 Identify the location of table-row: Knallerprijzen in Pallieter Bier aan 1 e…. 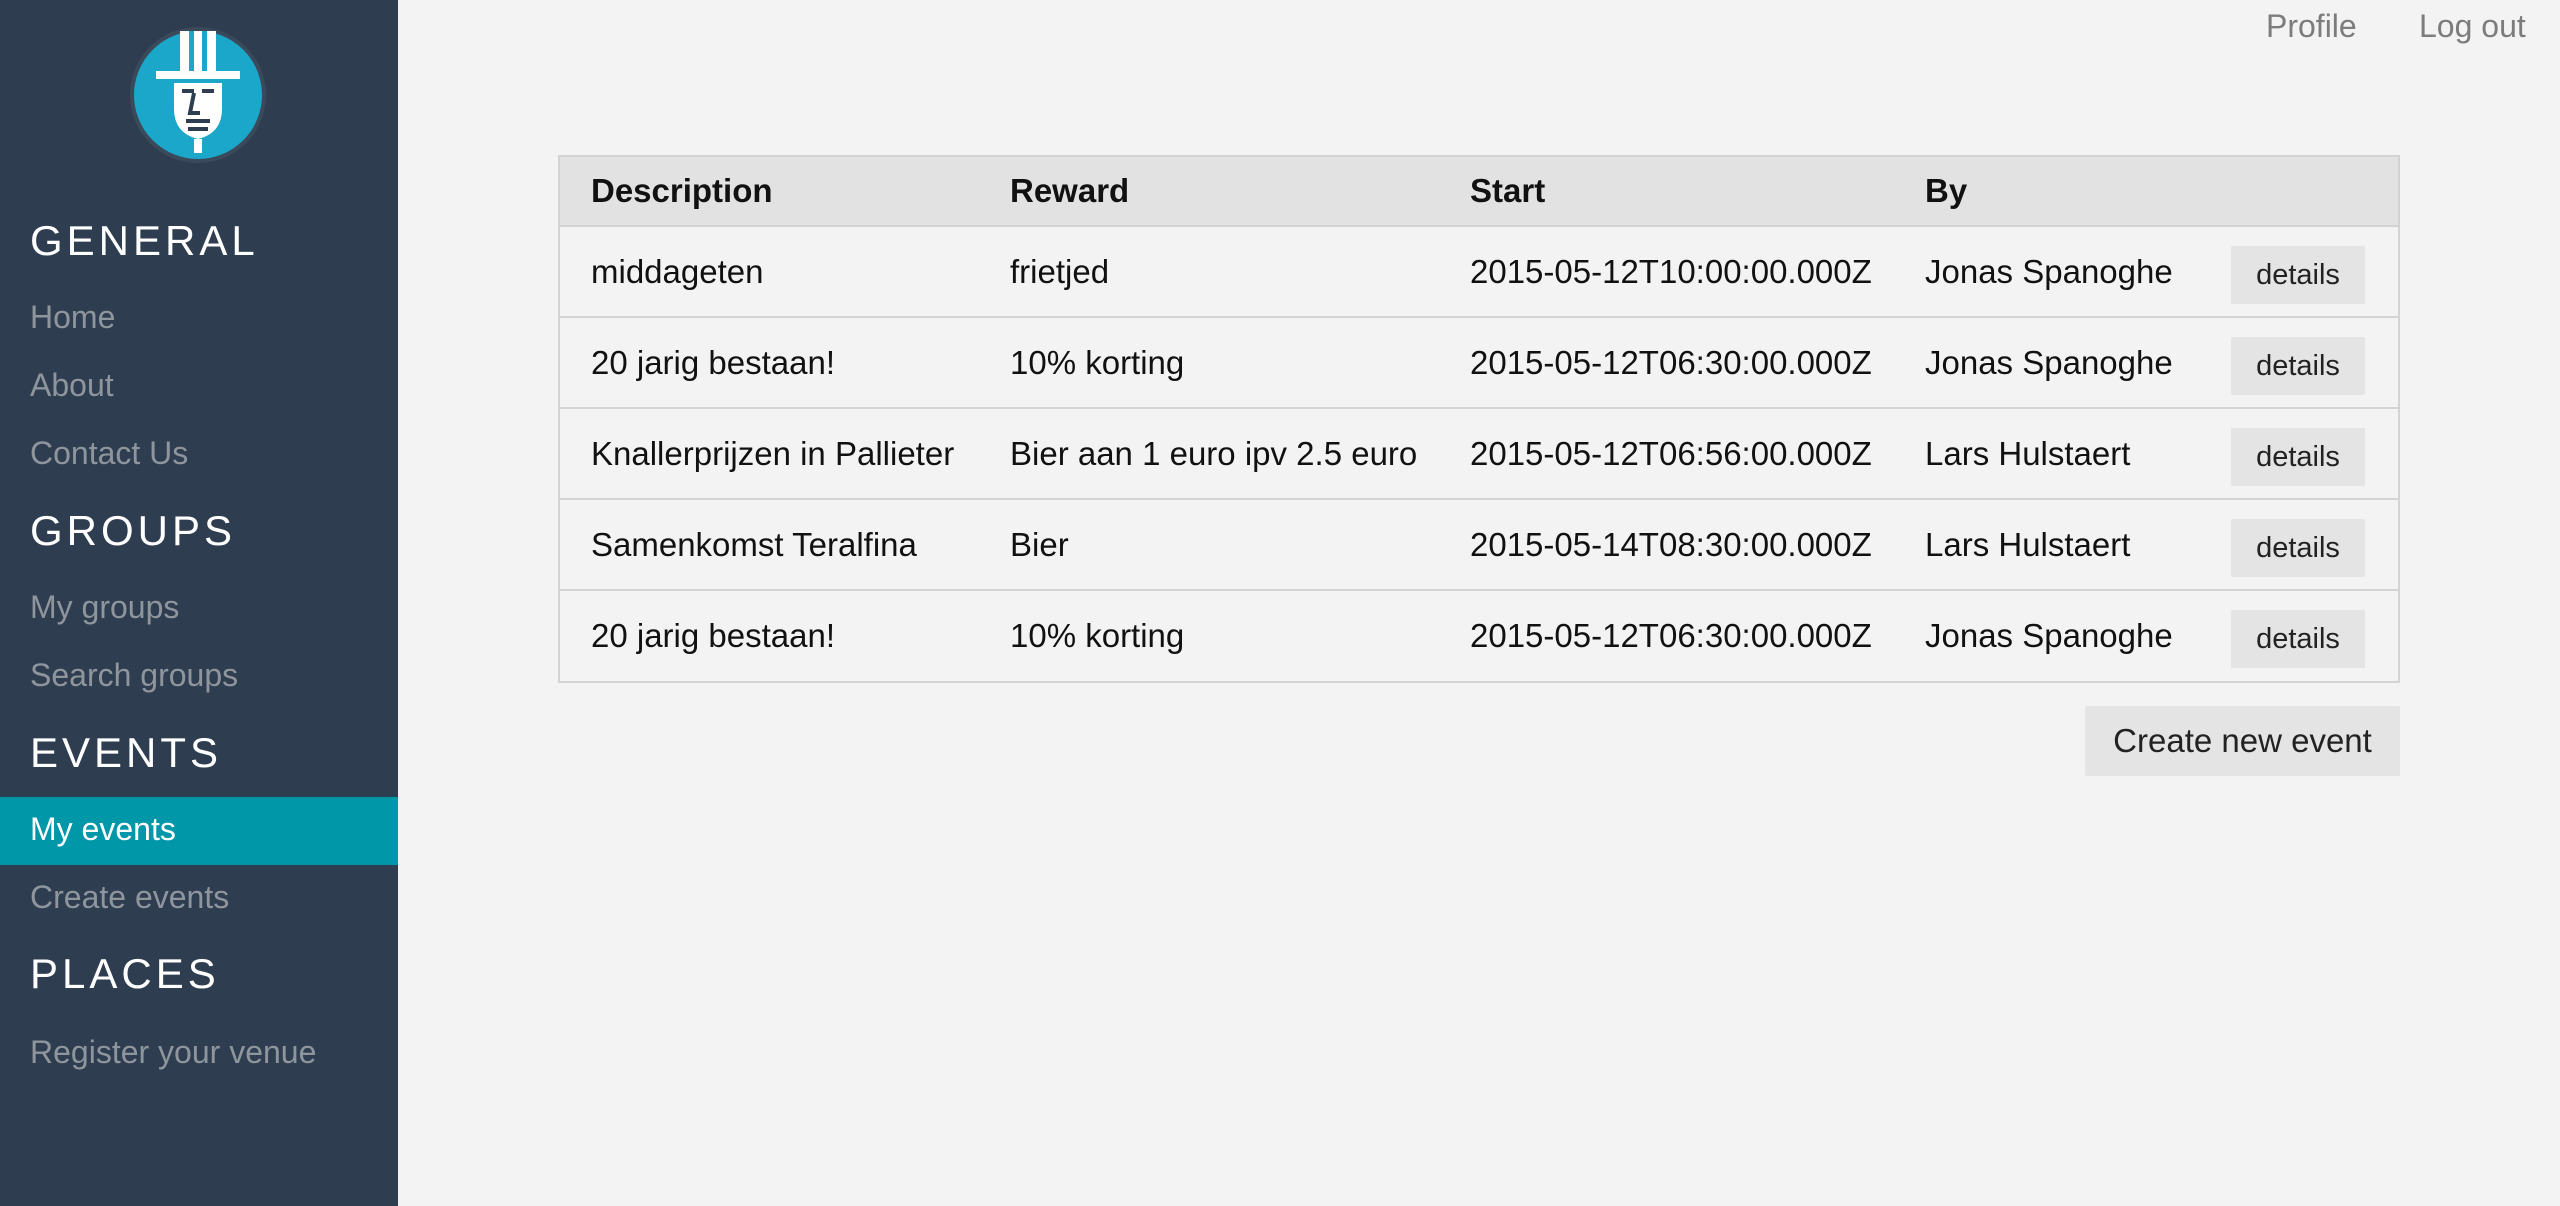
(1479, 454).